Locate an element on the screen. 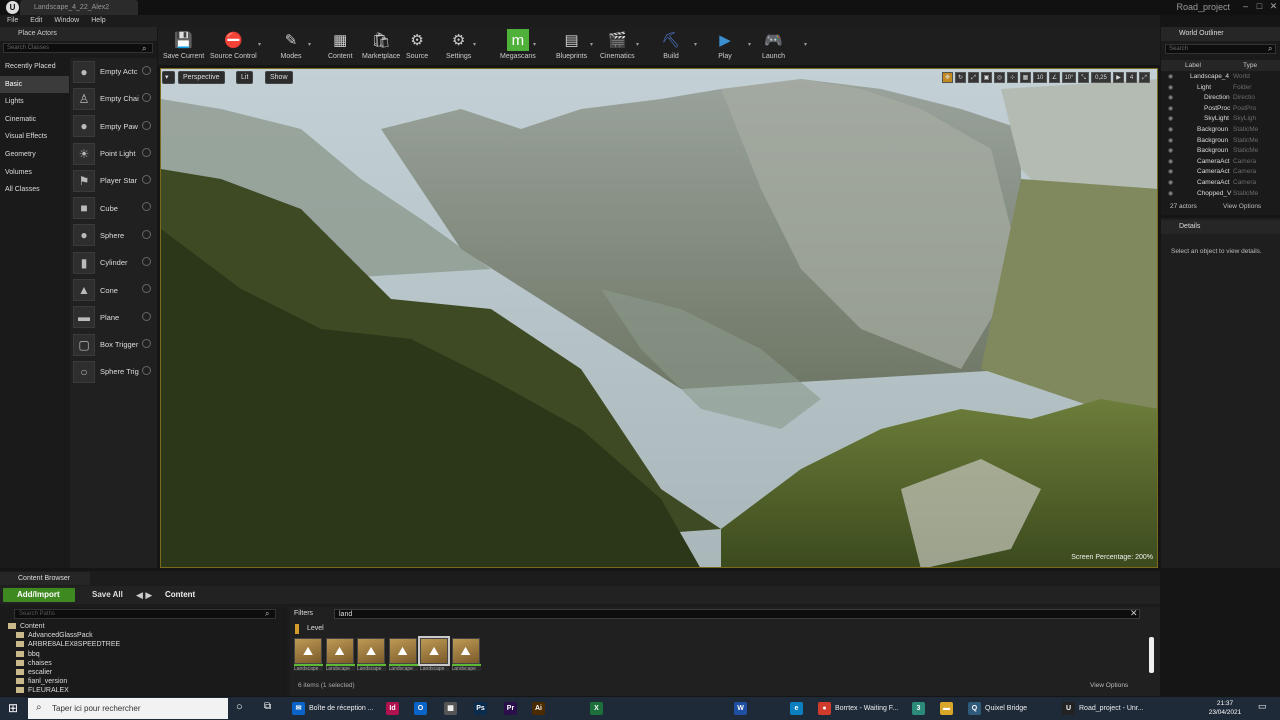  actor-item: ▬ Plane is located at coordinates (113, 317).